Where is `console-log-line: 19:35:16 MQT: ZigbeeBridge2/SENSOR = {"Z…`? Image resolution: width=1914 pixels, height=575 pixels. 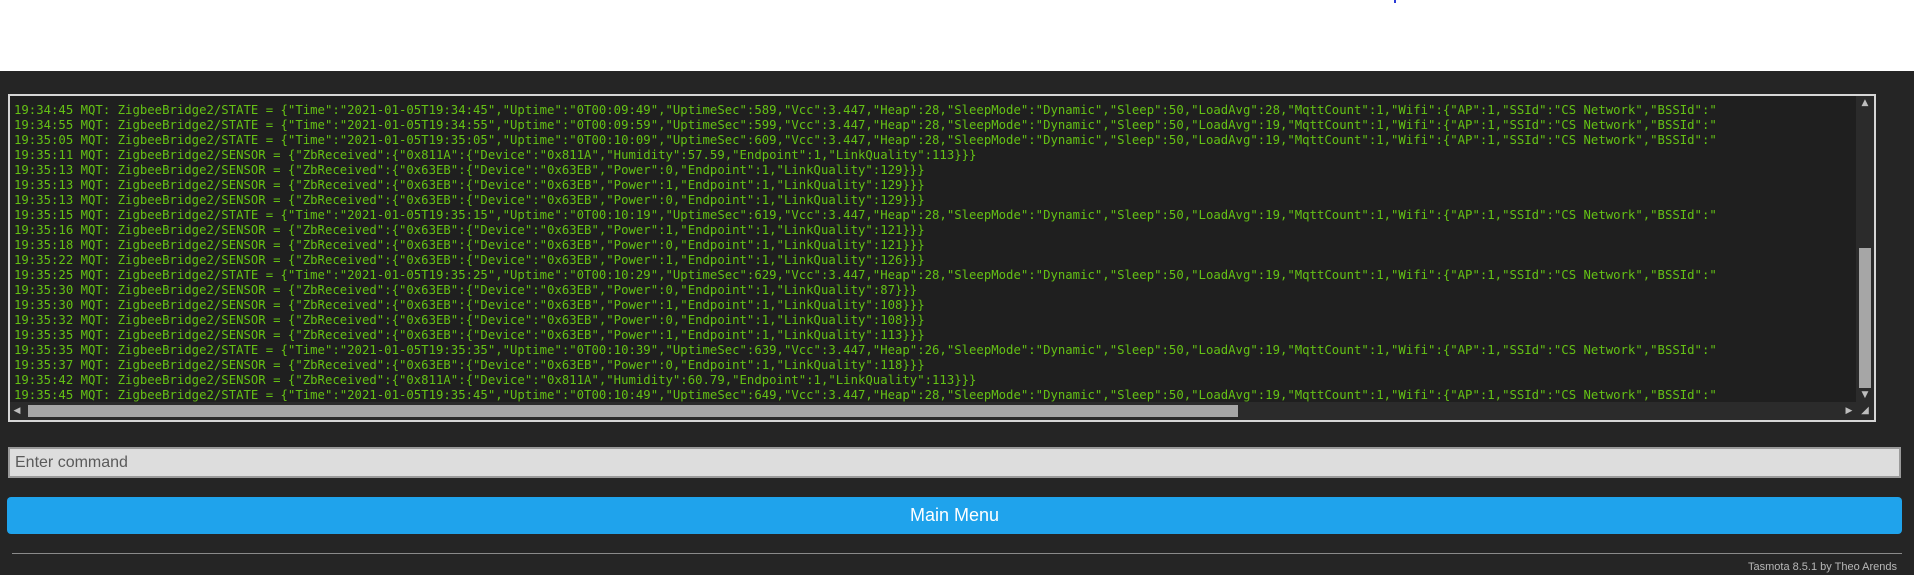
console-log-line: 19:35:16 MQT: ZigbeeBridge2/SENSOR = {"Z… is located at coordinates (469, 230).